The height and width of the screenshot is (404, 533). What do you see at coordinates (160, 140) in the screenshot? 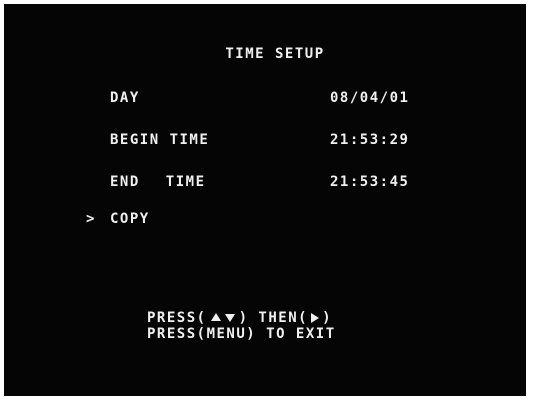
I see `begin-time-label: BEGIN TIME` at bounding box center [160, 140].